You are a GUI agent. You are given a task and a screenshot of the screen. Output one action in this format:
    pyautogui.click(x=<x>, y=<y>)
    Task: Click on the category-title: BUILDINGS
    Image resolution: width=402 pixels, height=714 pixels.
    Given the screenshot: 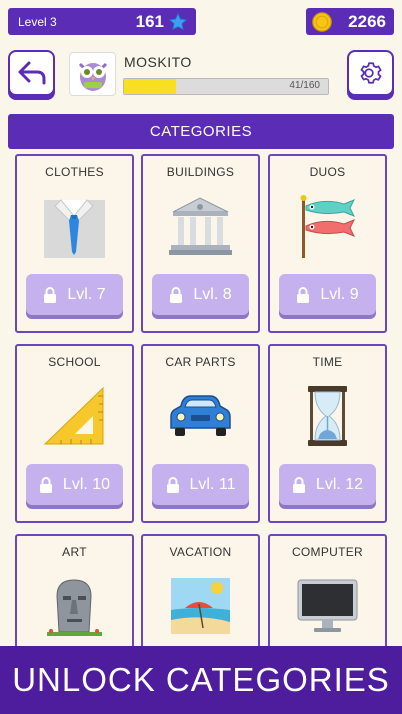 What is the action you would take?
    pyautogui.click(x=200, y=172)
    